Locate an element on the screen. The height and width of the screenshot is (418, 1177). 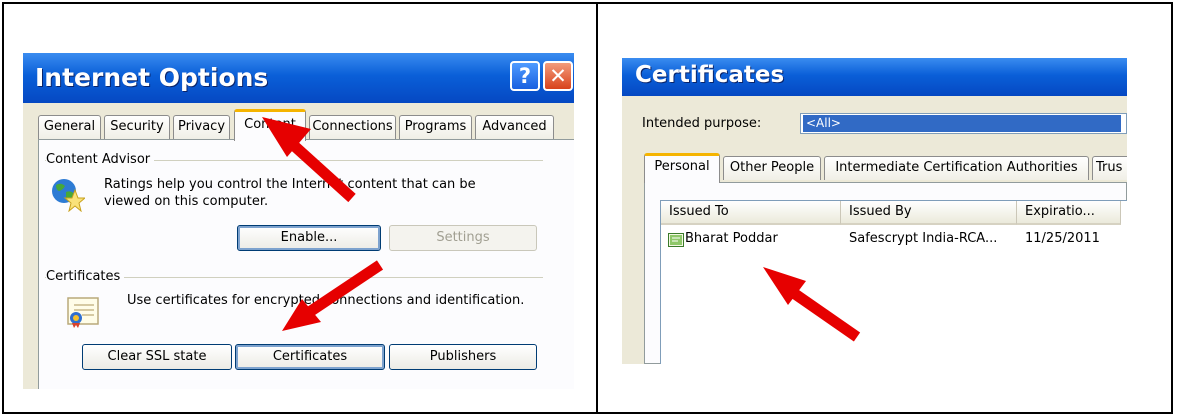
tab-content: Content is located at coordinates (270, 125).